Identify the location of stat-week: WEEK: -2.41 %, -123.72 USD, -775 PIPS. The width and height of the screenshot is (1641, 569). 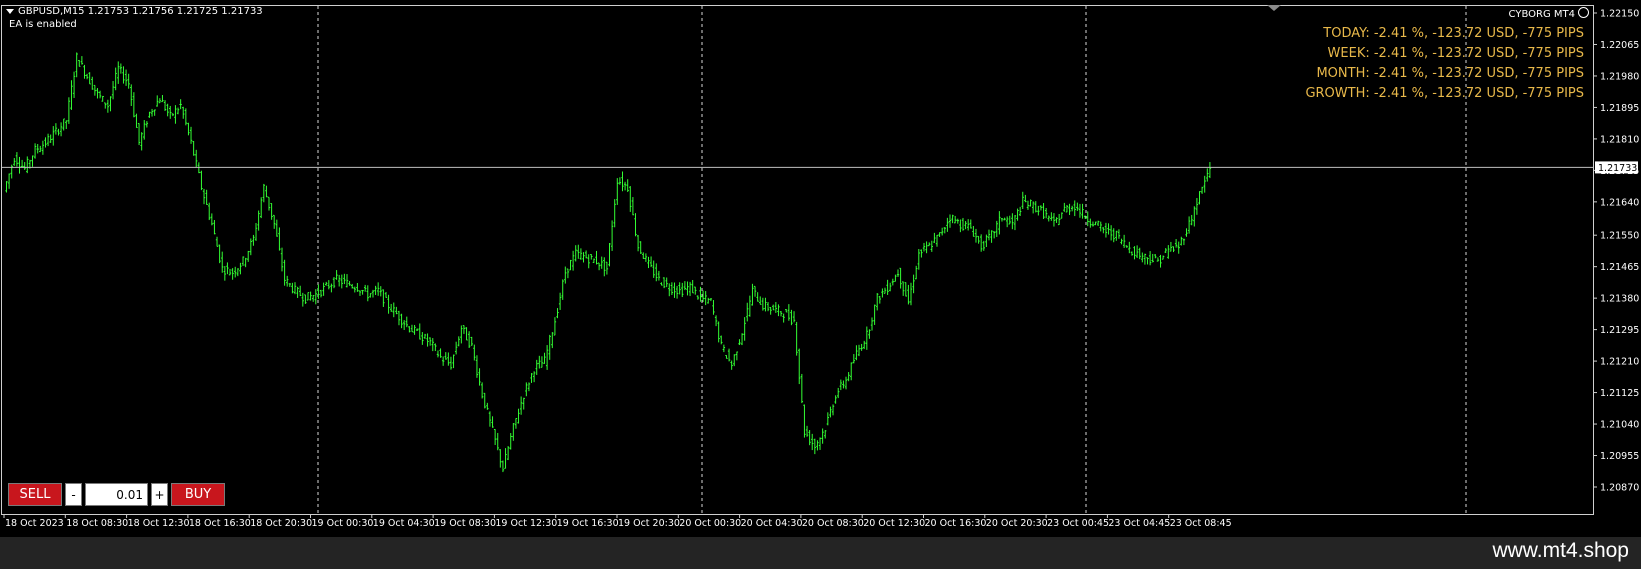
(1455, 53).